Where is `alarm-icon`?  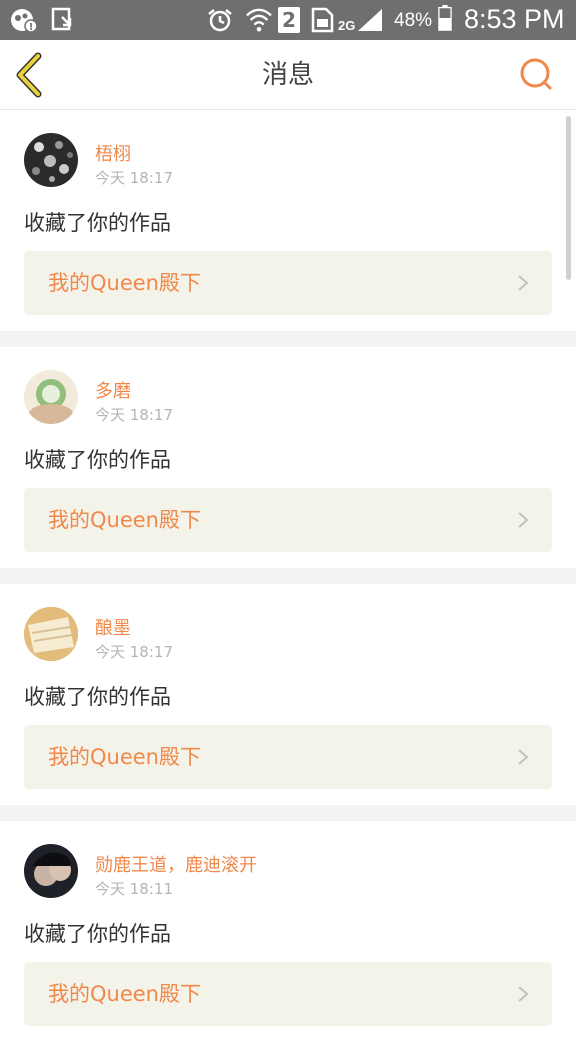
alarm-icon is located at coordinates (220, 20).